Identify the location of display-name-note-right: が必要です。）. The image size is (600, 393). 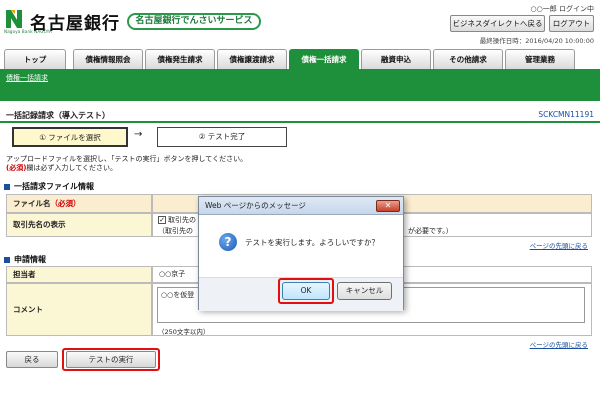
(430, 231).